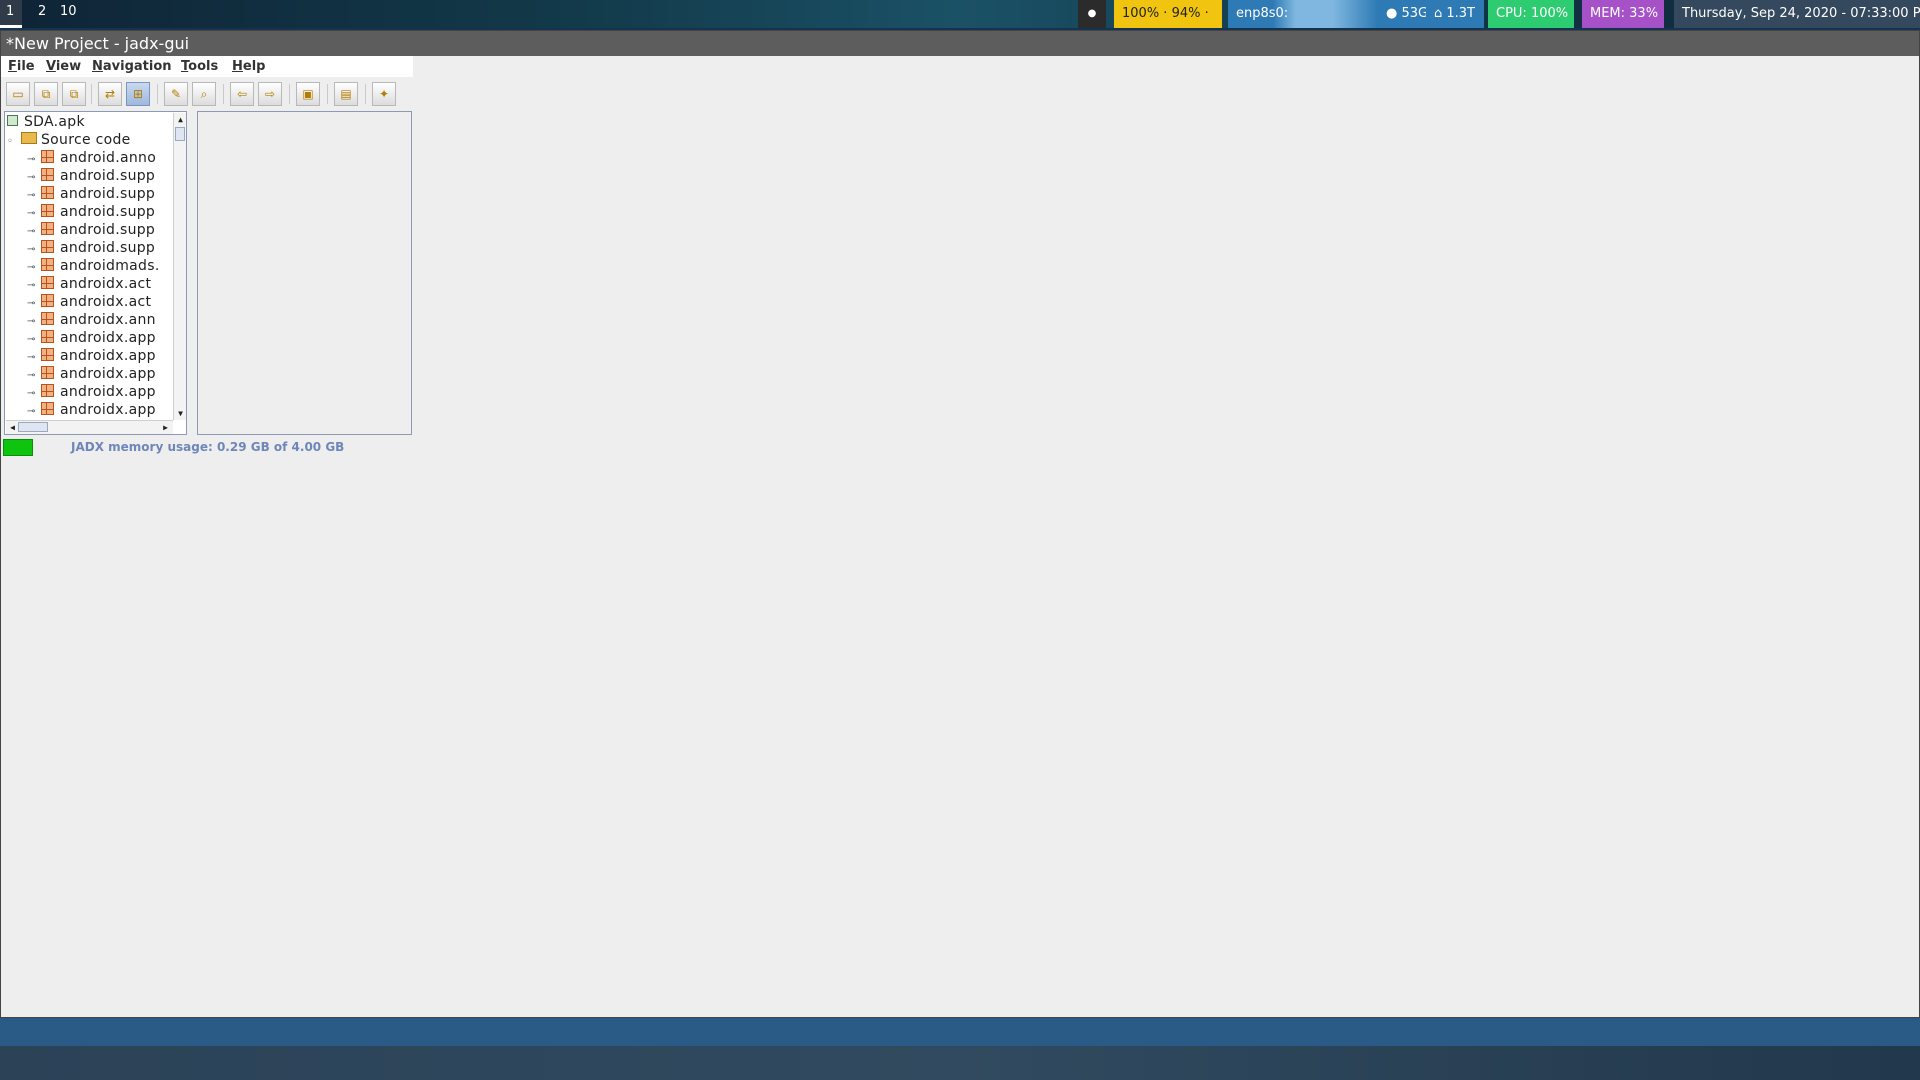 This screenshot has height=1080, width=1920. Describe the element at coordinates (960, 43) in the screenshot. I see `window-title: *New Project - jadx-gui` at that location.